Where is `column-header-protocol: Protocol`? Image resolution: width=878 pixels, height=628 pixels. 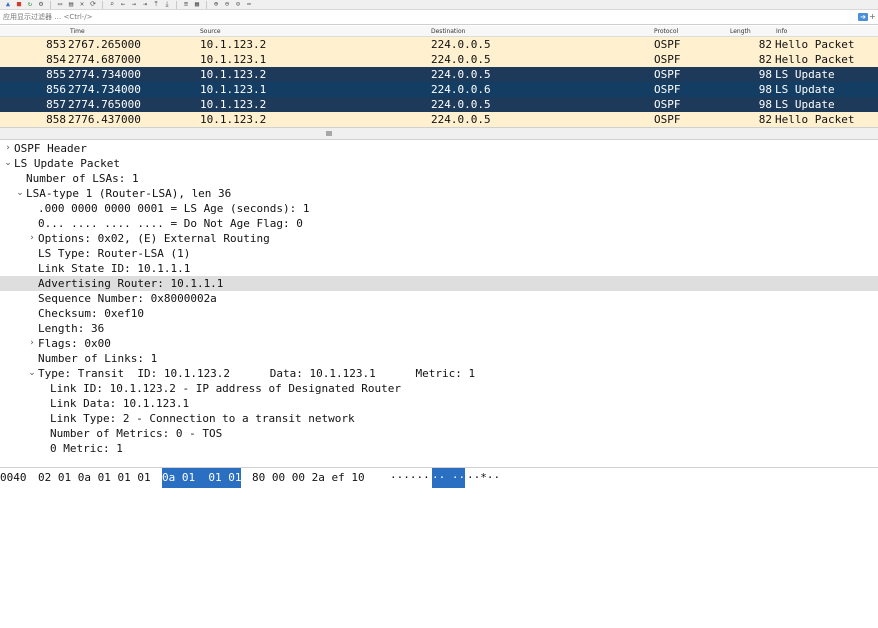 column-header-protocol: Protocol is located at coordinates (666, 31).